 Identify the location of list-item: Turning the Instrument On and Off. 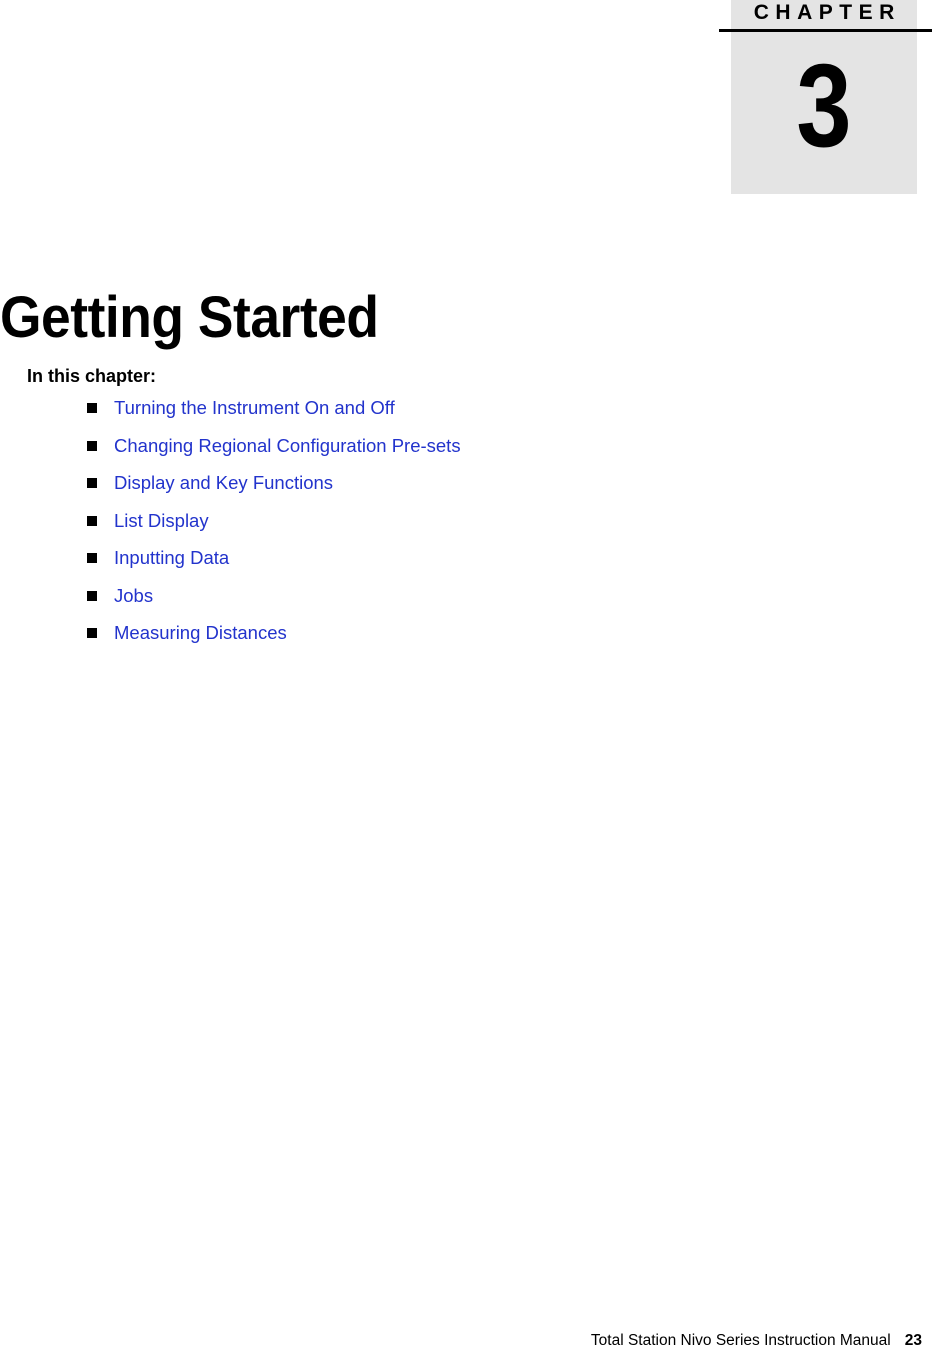
(274, 416).